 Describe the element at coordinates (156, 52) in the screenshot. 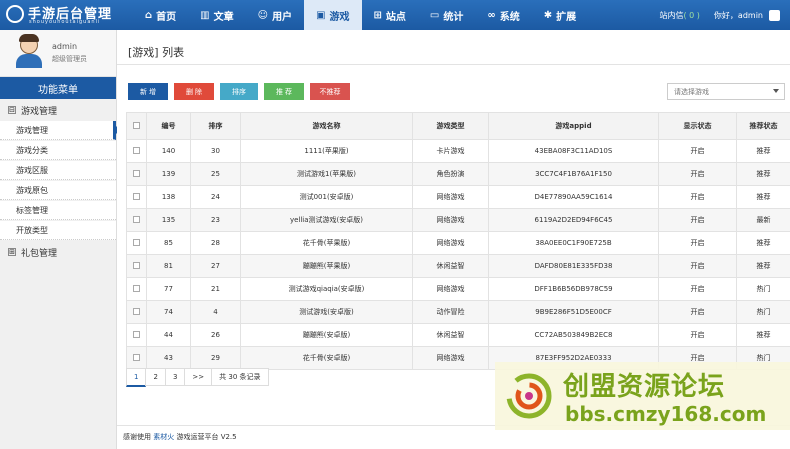

I see `page-title: [游戏] 列表` at that location.